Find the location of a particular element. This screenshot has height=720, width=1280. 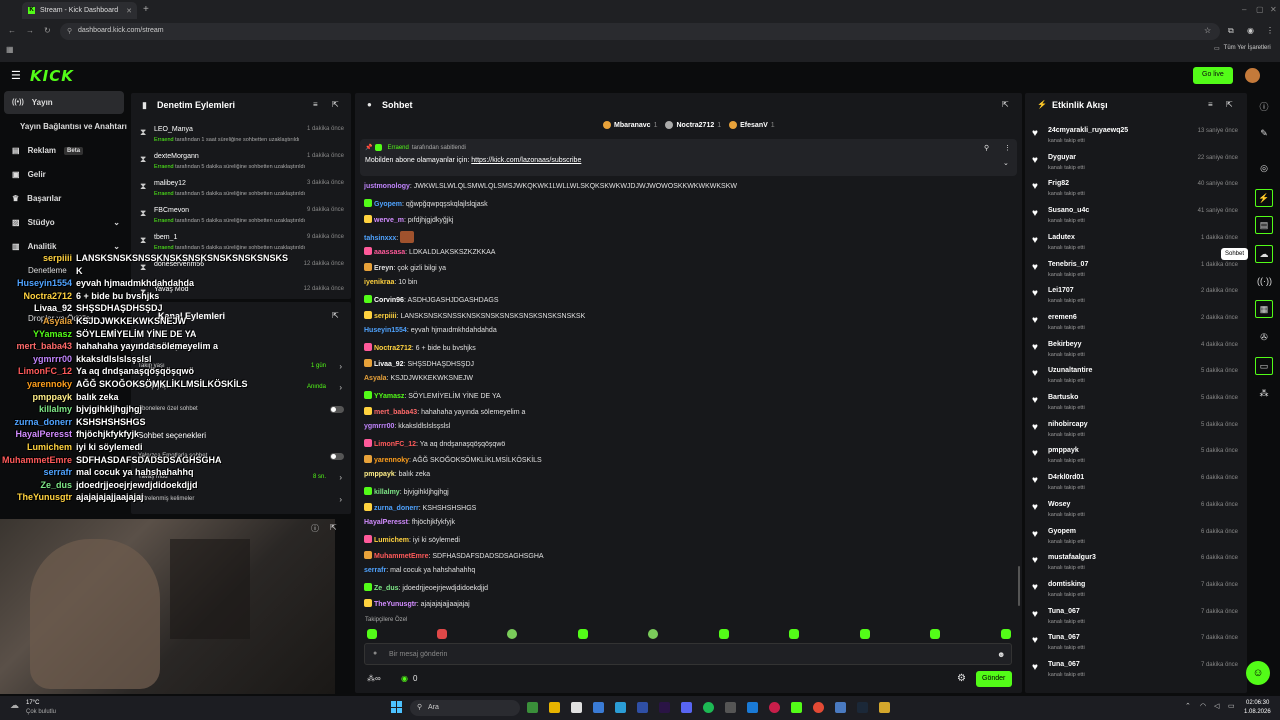

help-chat-icon: ☺ is located at coordinates (1258, 673).